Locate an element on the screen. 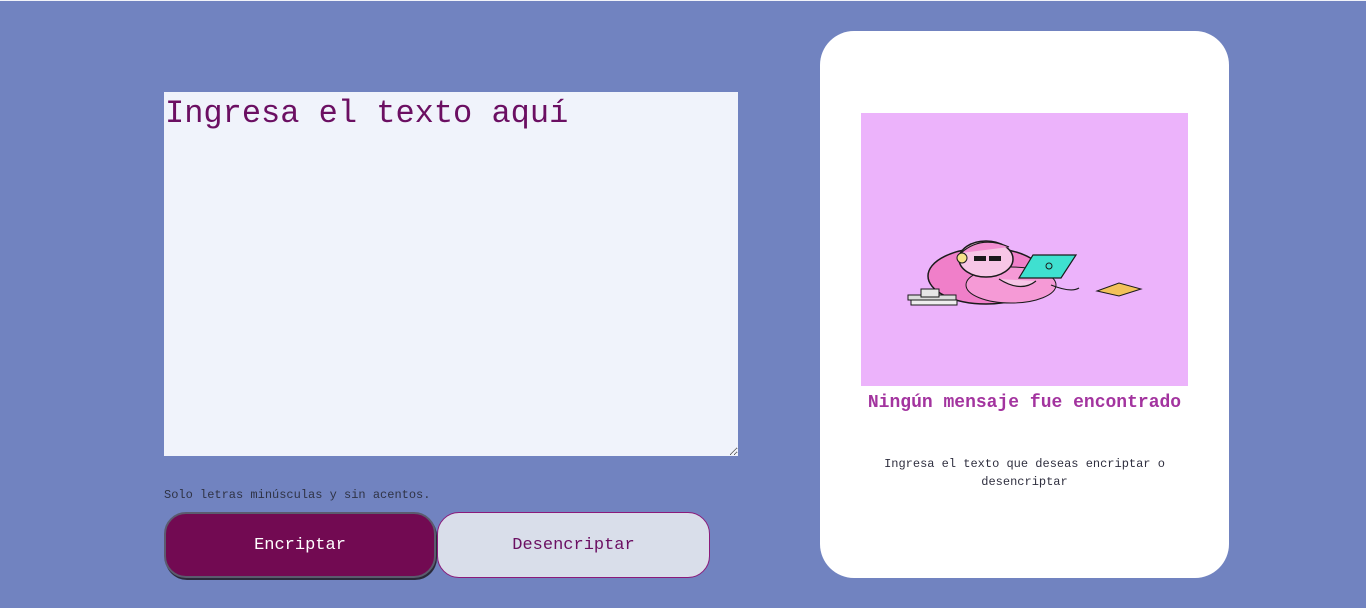  no-message-title: Ningún mensaje fue encontrado is located at coordinates (1024, 403).